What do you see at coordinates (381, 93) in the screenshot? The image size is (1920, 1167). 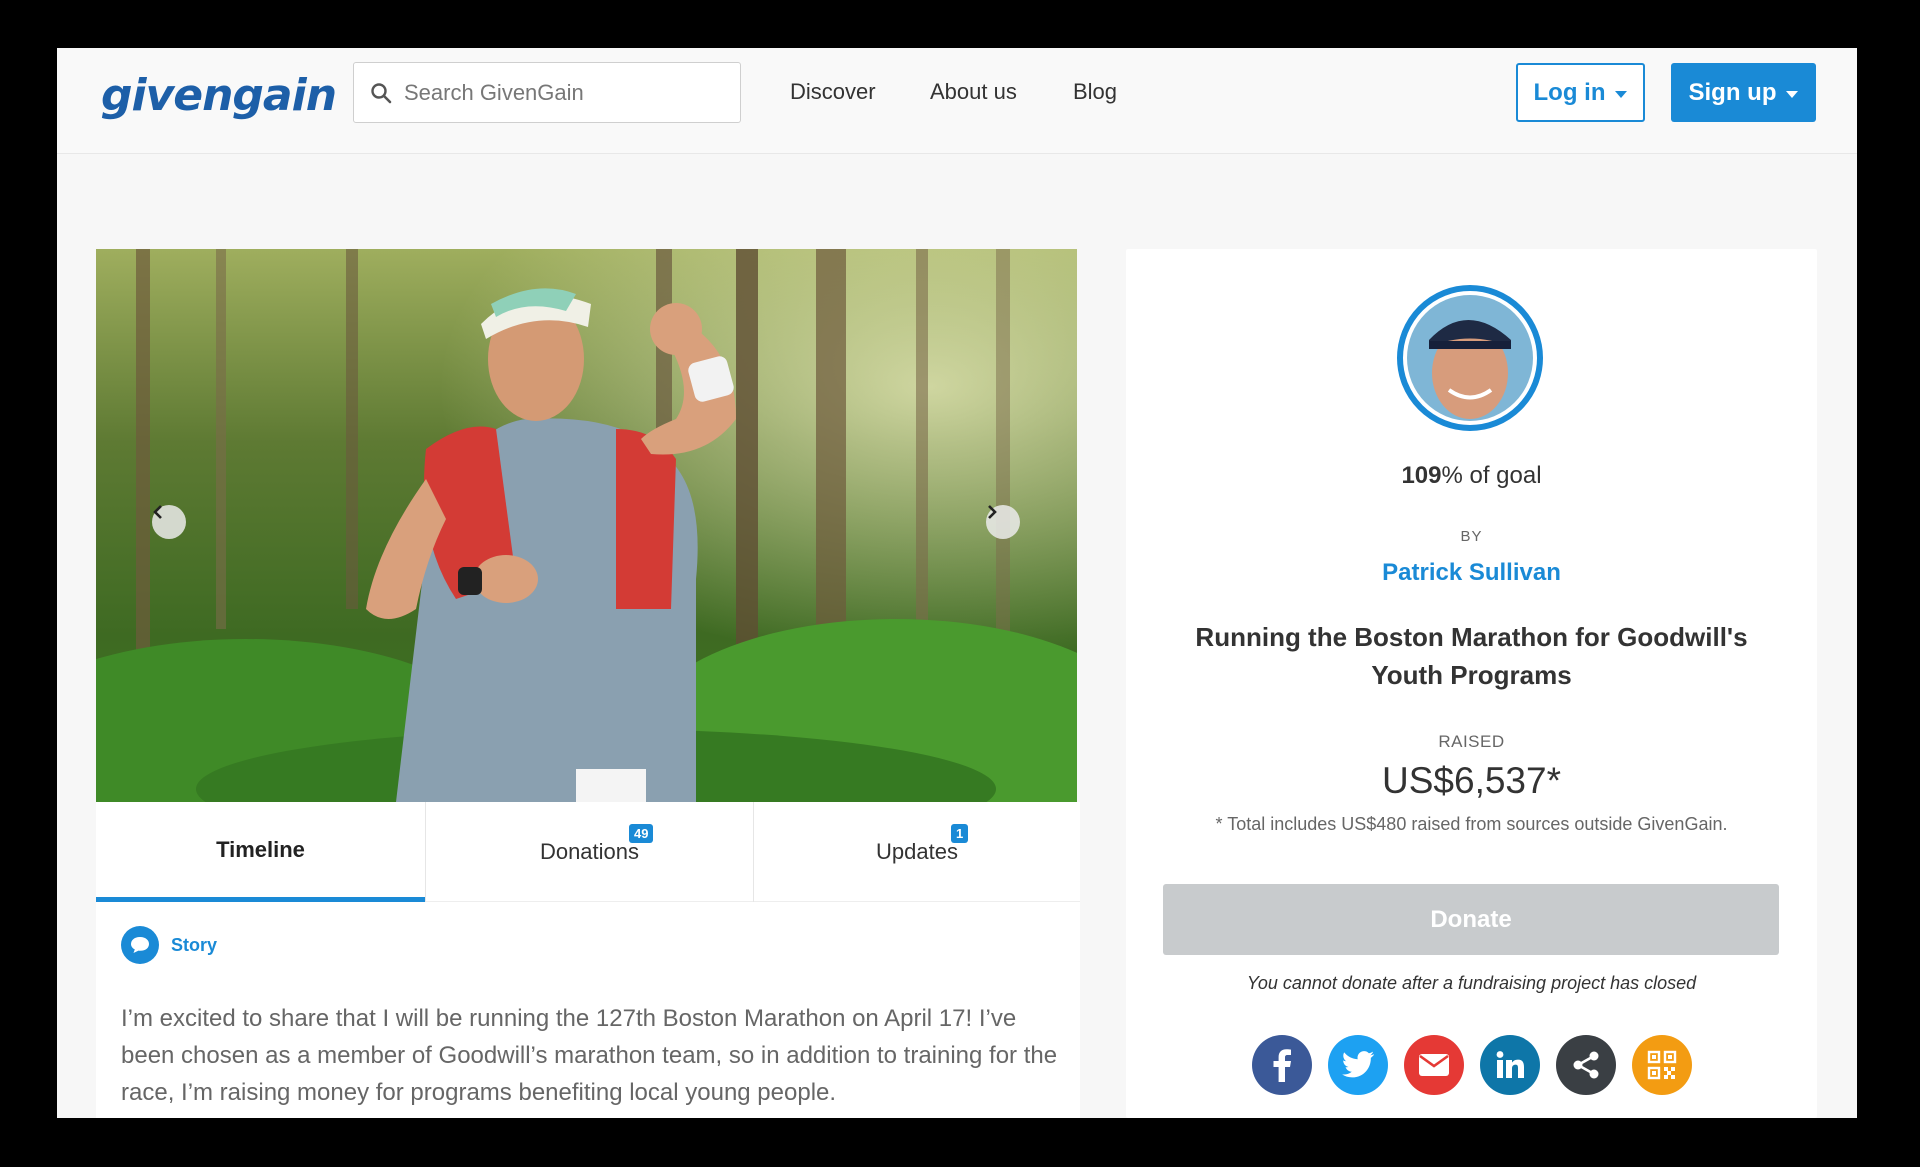 I see `search-icon` at bounding box center [381, 93].